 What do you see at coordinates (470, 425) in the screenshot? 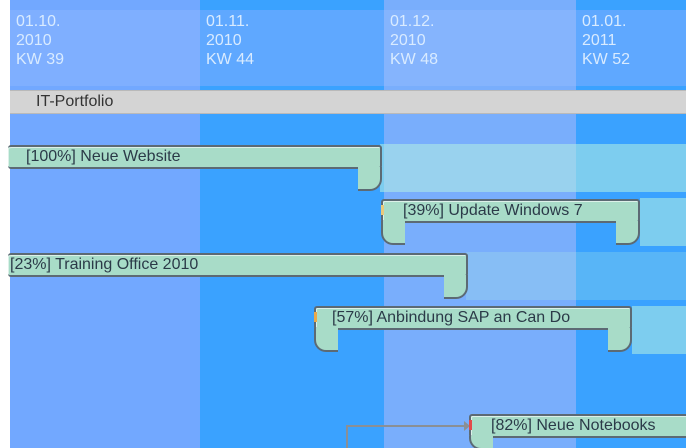
I see `progress-marker` at bounding box center [470, 425].